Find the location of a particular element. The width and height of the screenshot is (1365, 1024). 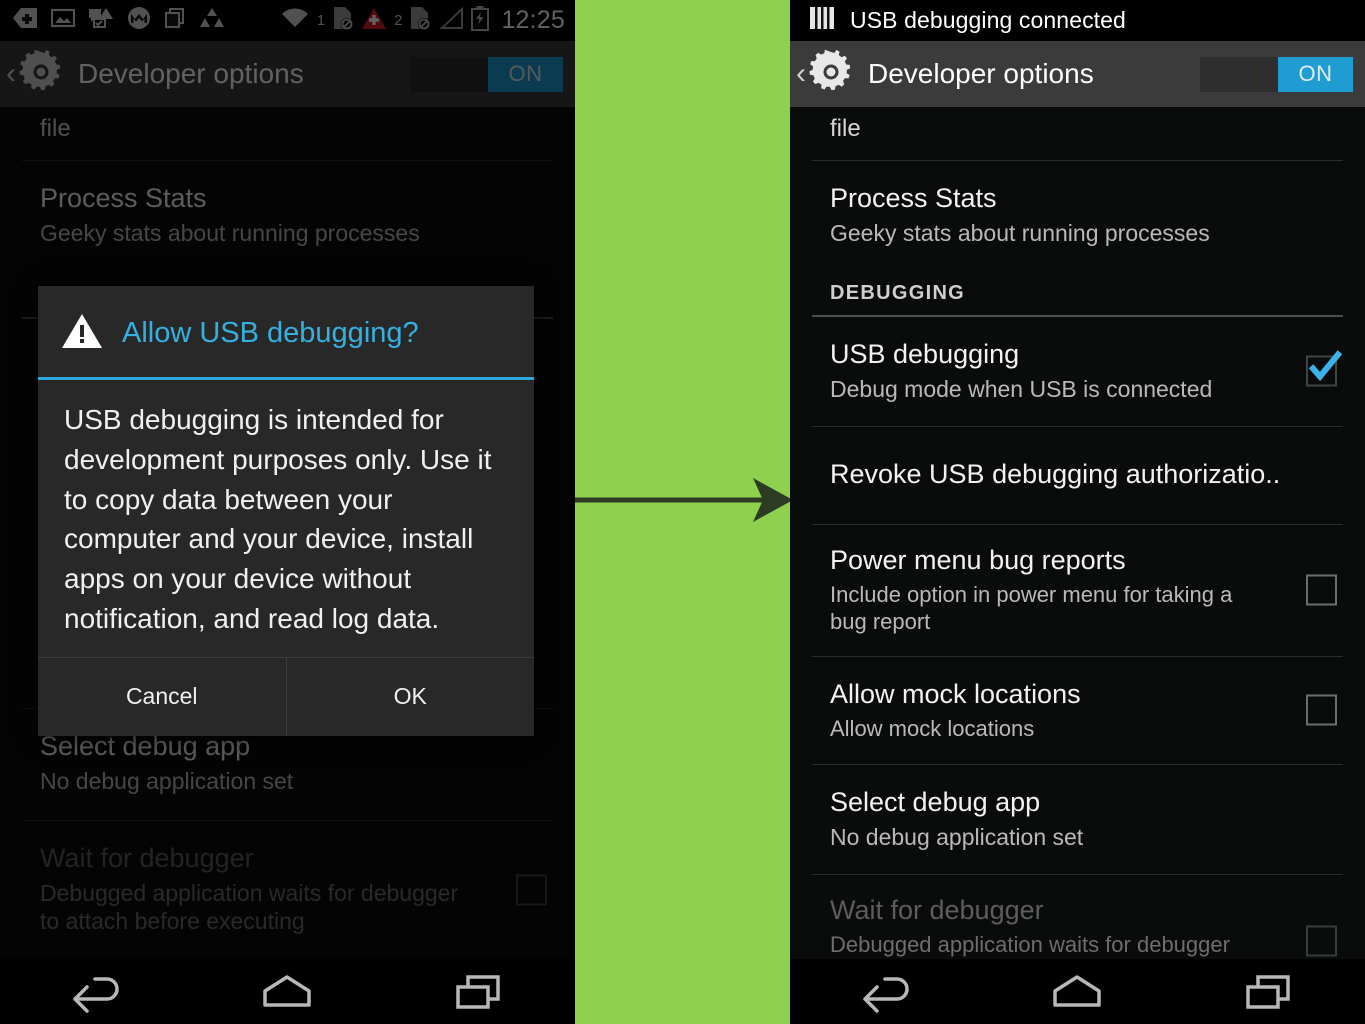

list-item-sub: Debug mode when USB is connected is located at coordinates (1021, 388).